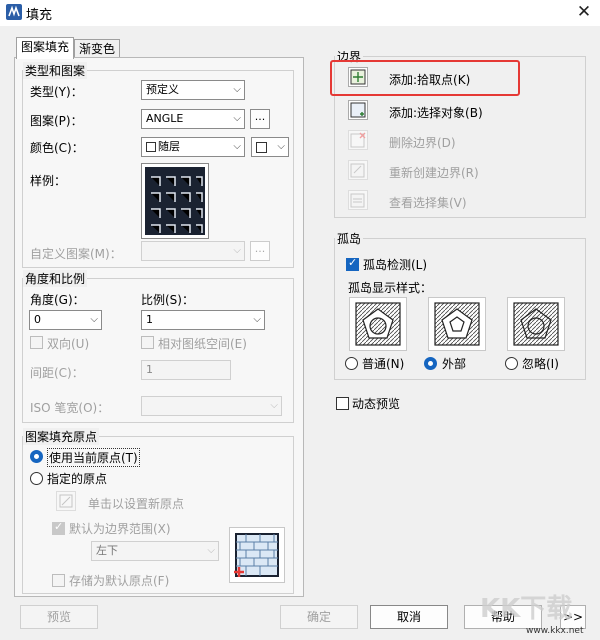  Describe the element at coordinates (409, 617) in the screenshot. I see `cancel-button: 取消` at that location.